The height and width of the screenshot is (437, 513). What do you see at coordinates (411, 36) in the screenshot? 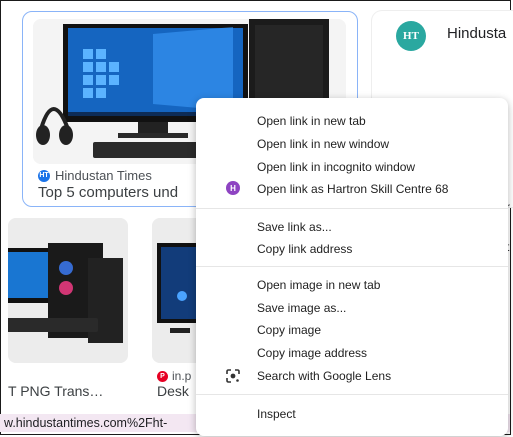
I see `hindustan-times-logo-icon: HT` at bounding box center [411, 36].